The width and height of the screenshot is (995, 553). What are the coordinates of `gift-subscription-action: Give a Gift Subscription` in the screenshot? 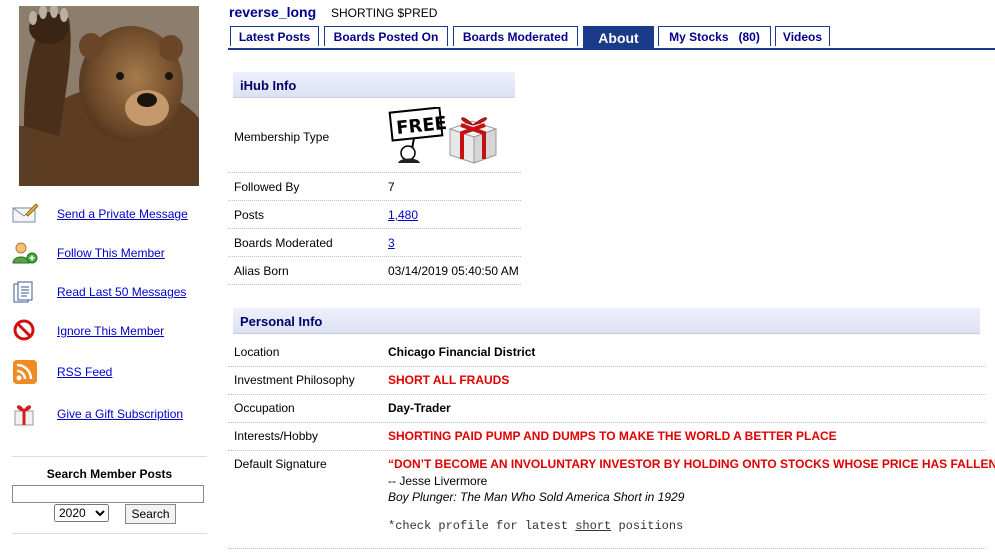 It's located at (110, 414).